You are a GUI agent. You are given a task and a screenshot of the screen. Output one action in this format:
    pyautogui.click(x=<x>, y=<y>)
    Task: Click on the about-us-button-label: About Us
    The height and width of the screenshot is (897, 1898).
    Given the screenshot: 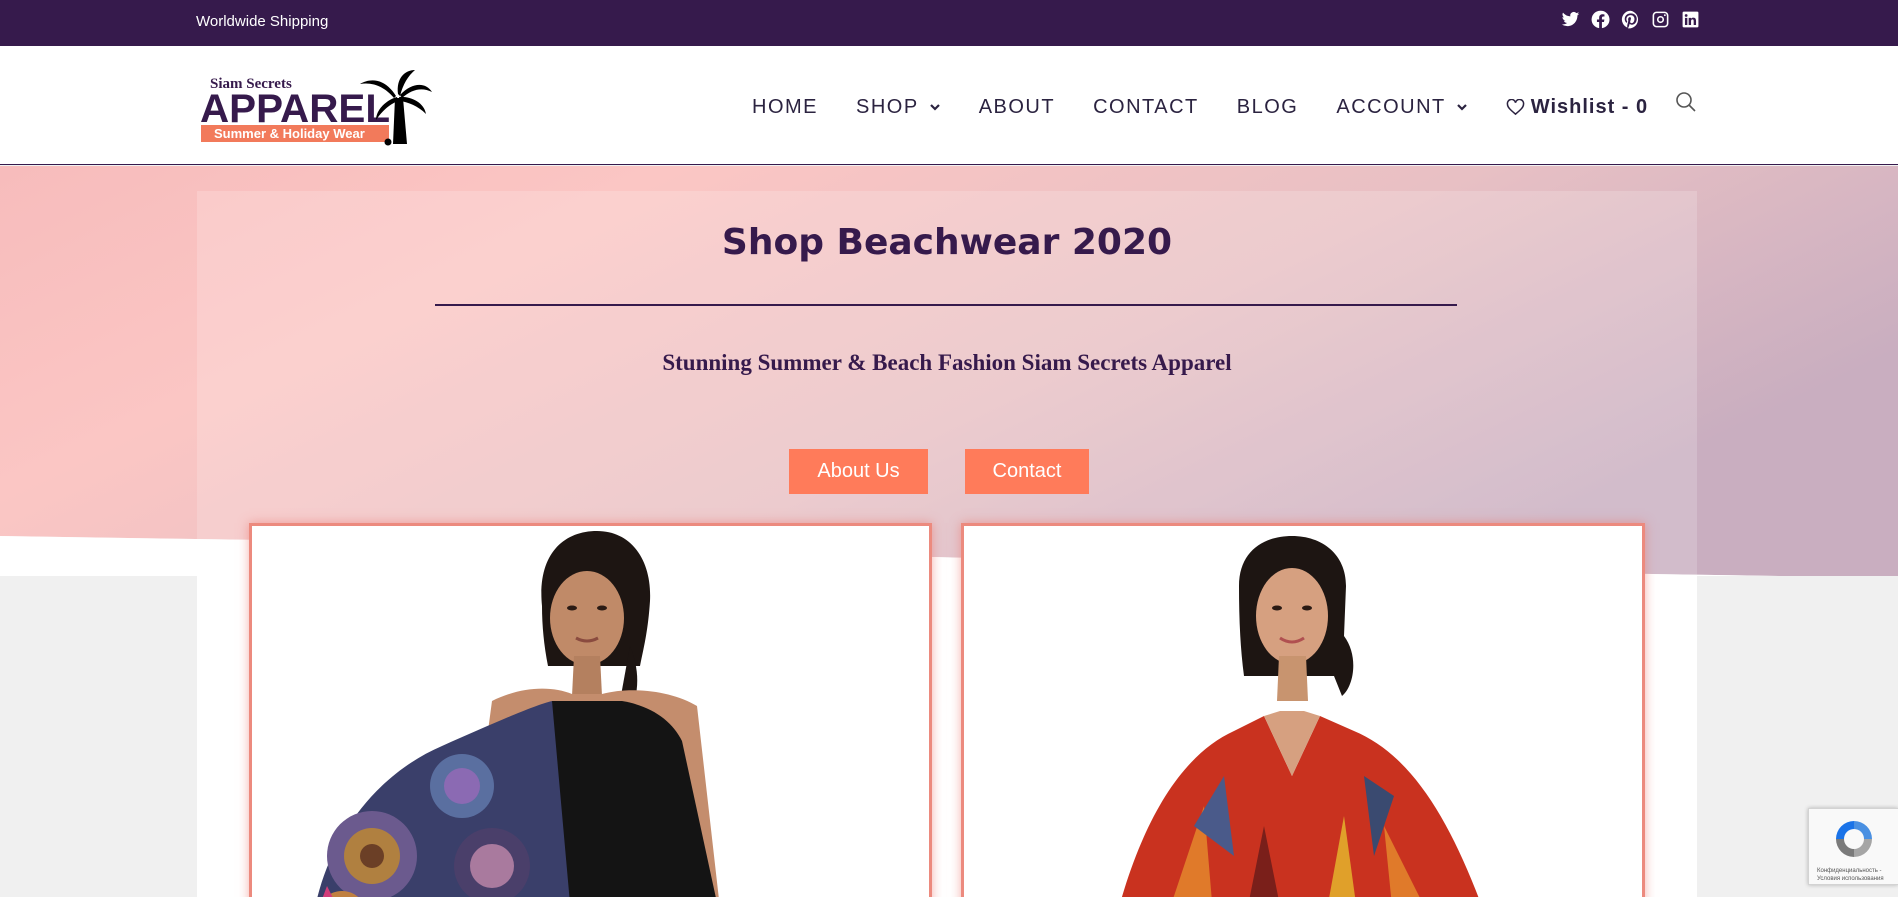 What is the action you would take?
    pyautogui.click(x=858, y=471)
    